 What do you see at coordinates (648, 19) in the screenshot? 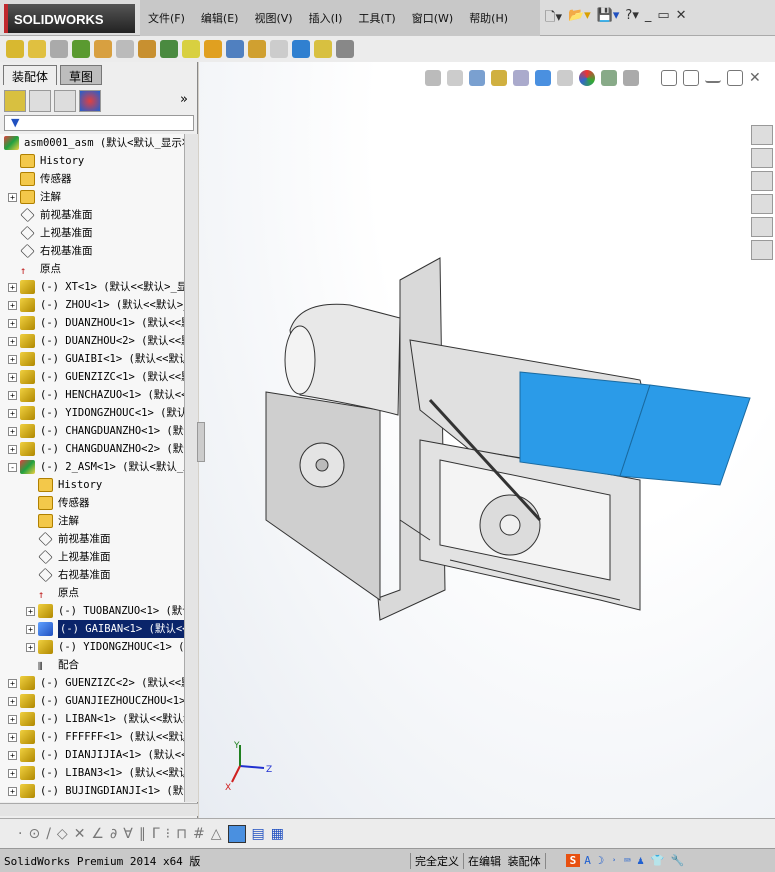
I see `minimize-button: _` at bounding box center [648, 19].